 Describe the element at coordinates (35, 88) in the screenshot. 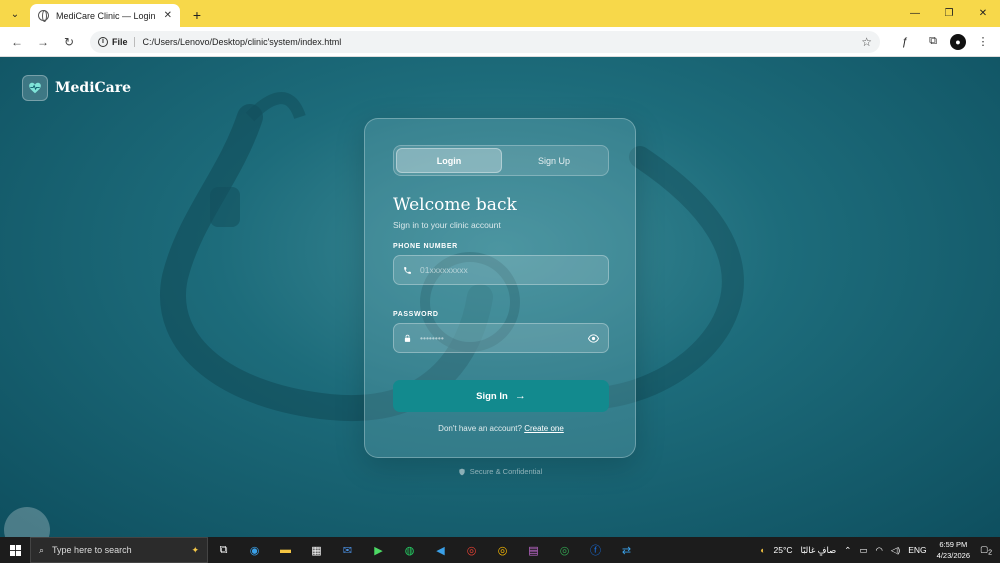

I see `heart-pulse-icon` at that location.